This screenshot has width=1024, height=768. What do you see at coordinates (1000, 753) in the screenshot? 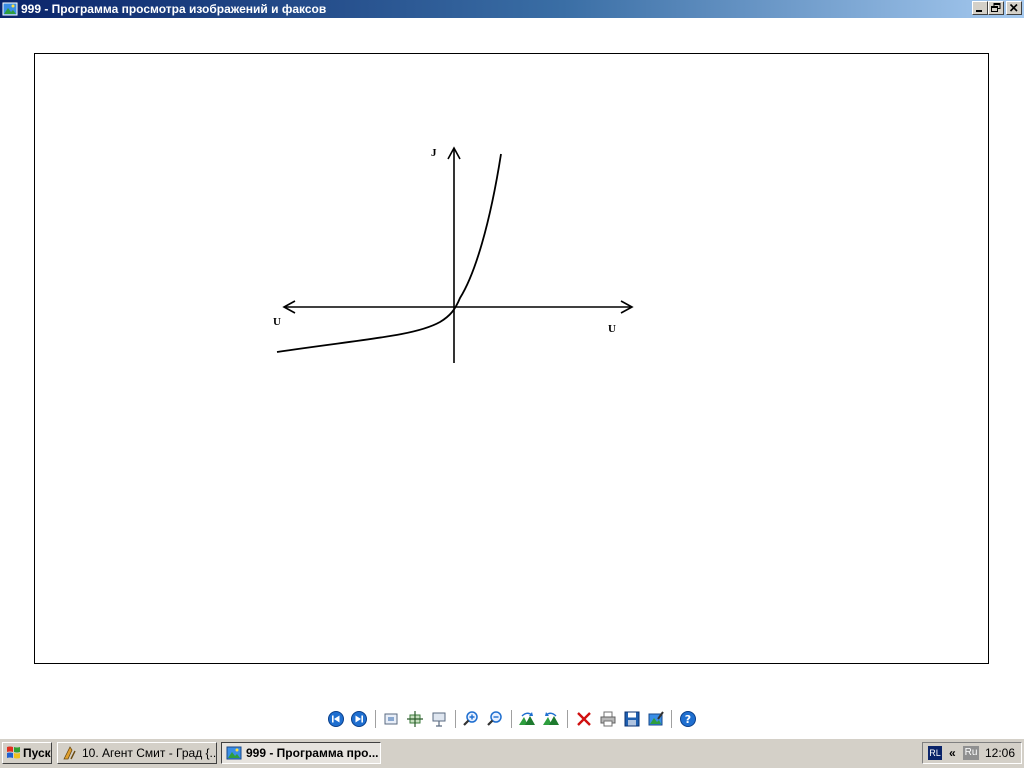
I see `clock: 12:06` at bounding box center [1000, 753].